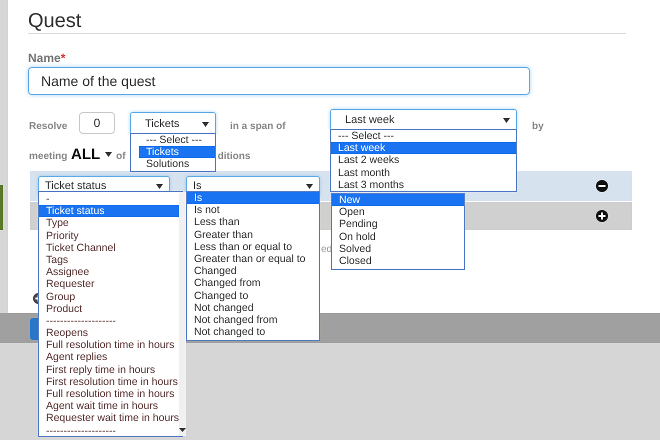 The image size is (660, 440). I want to click on dropdown-option: Solutions, so click(177, 164).